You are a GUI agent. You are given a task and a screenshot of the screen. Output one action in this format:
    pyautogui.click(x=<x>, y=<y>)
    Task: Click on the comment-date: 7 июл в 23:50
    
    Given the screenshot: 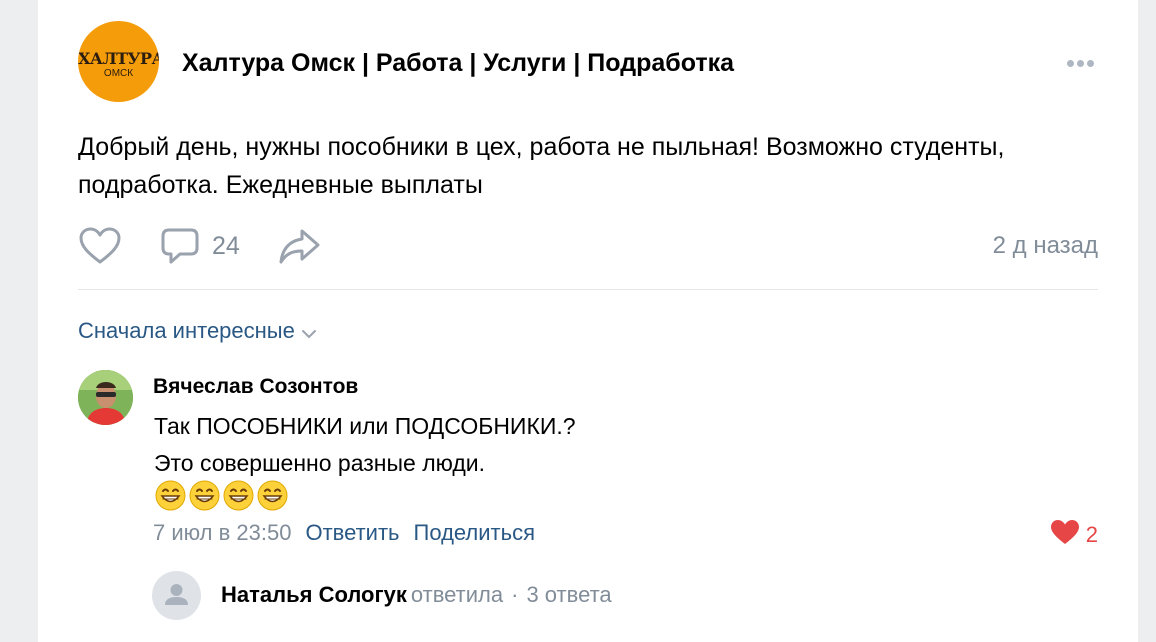 What is the action you would take?
    pyautogui.click(x=222, y=532)
    